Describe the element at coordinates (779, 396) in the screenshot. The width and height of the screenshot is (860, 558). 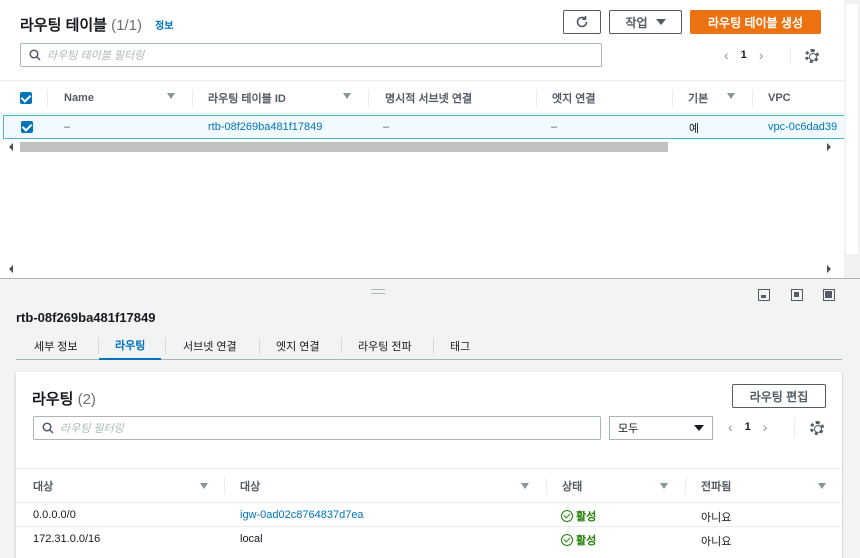
I see `edit-routes-button: 라우팅 편집` at that location.